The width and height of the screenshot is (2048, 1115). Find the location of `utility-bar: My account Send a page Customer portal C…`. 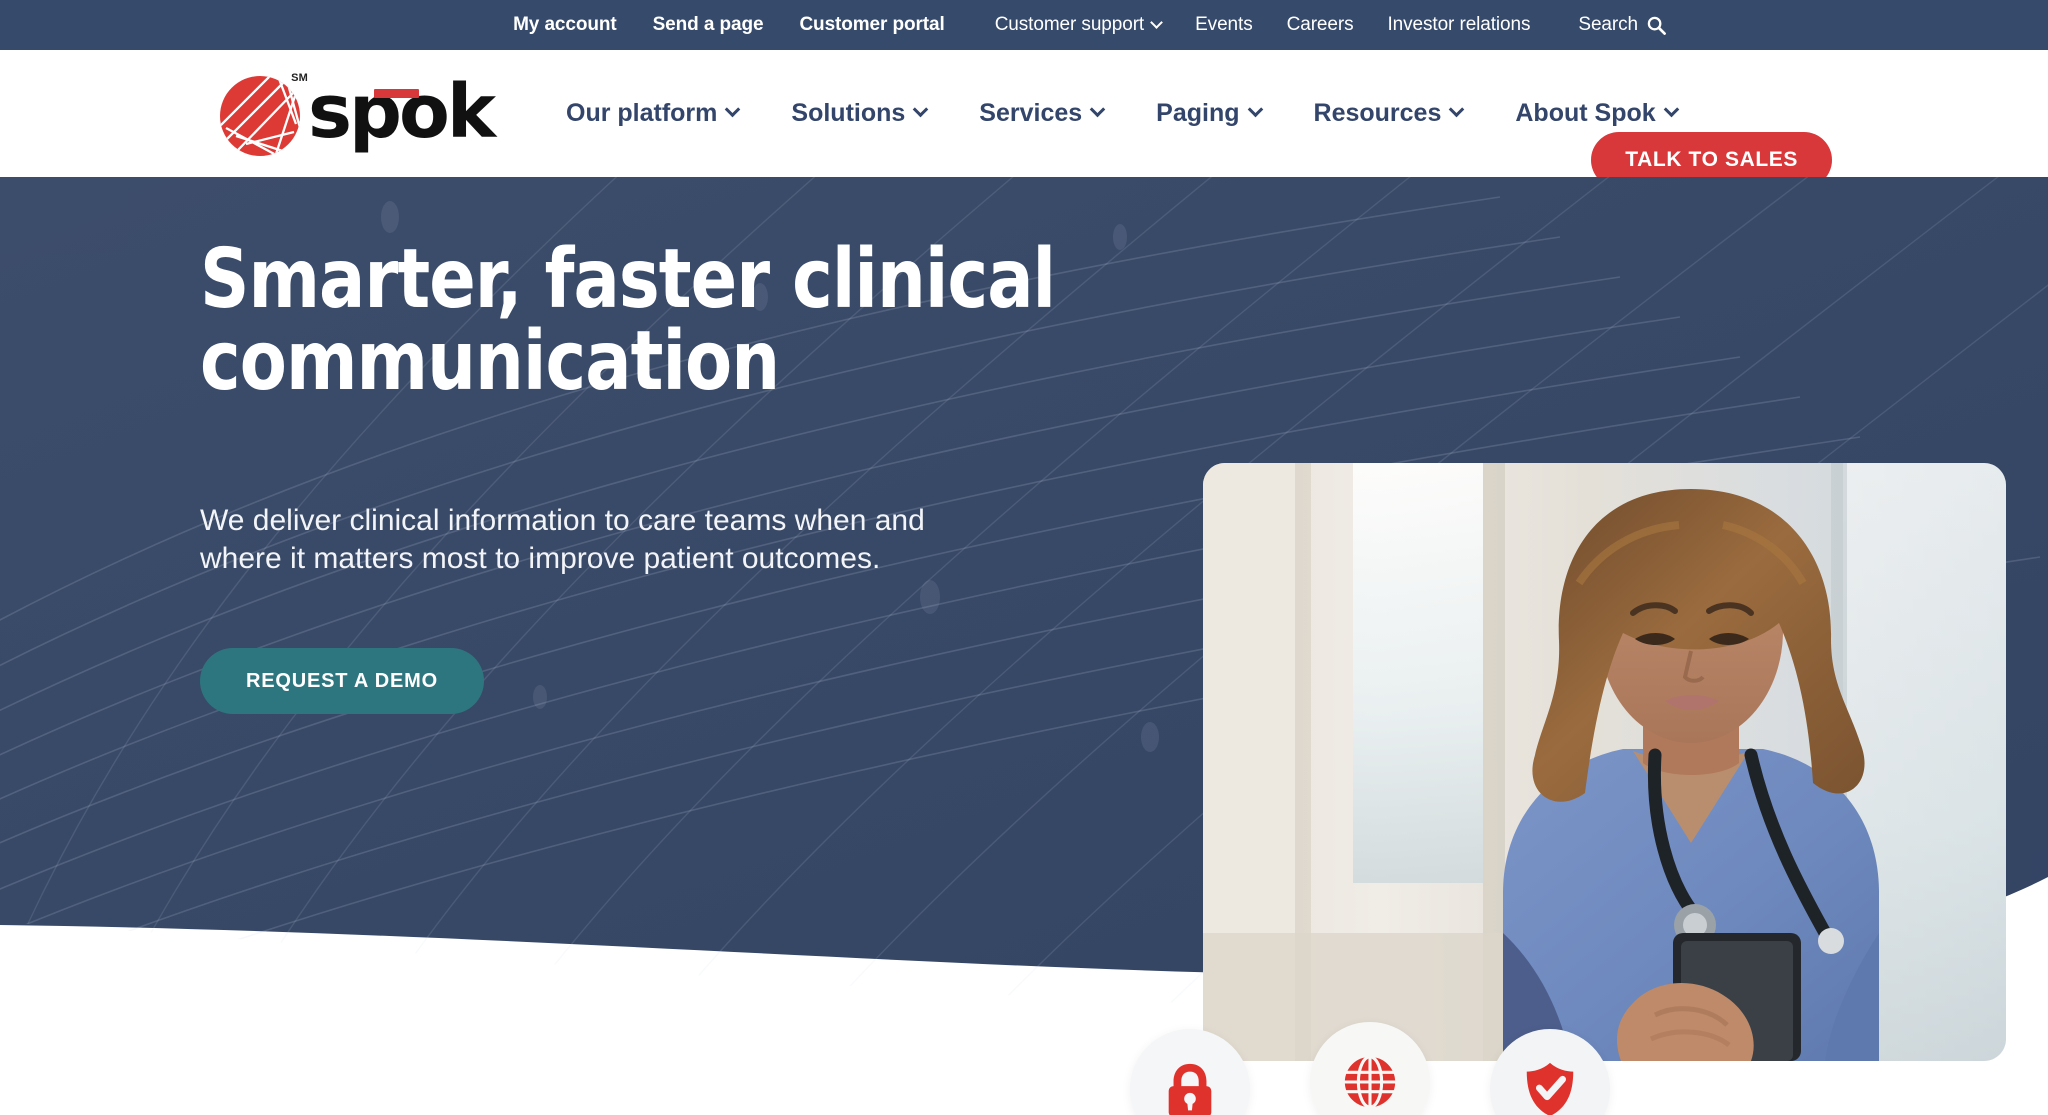

utility-bar: My account Send a page Customer portal C… is located at coordinates (1024, 25).